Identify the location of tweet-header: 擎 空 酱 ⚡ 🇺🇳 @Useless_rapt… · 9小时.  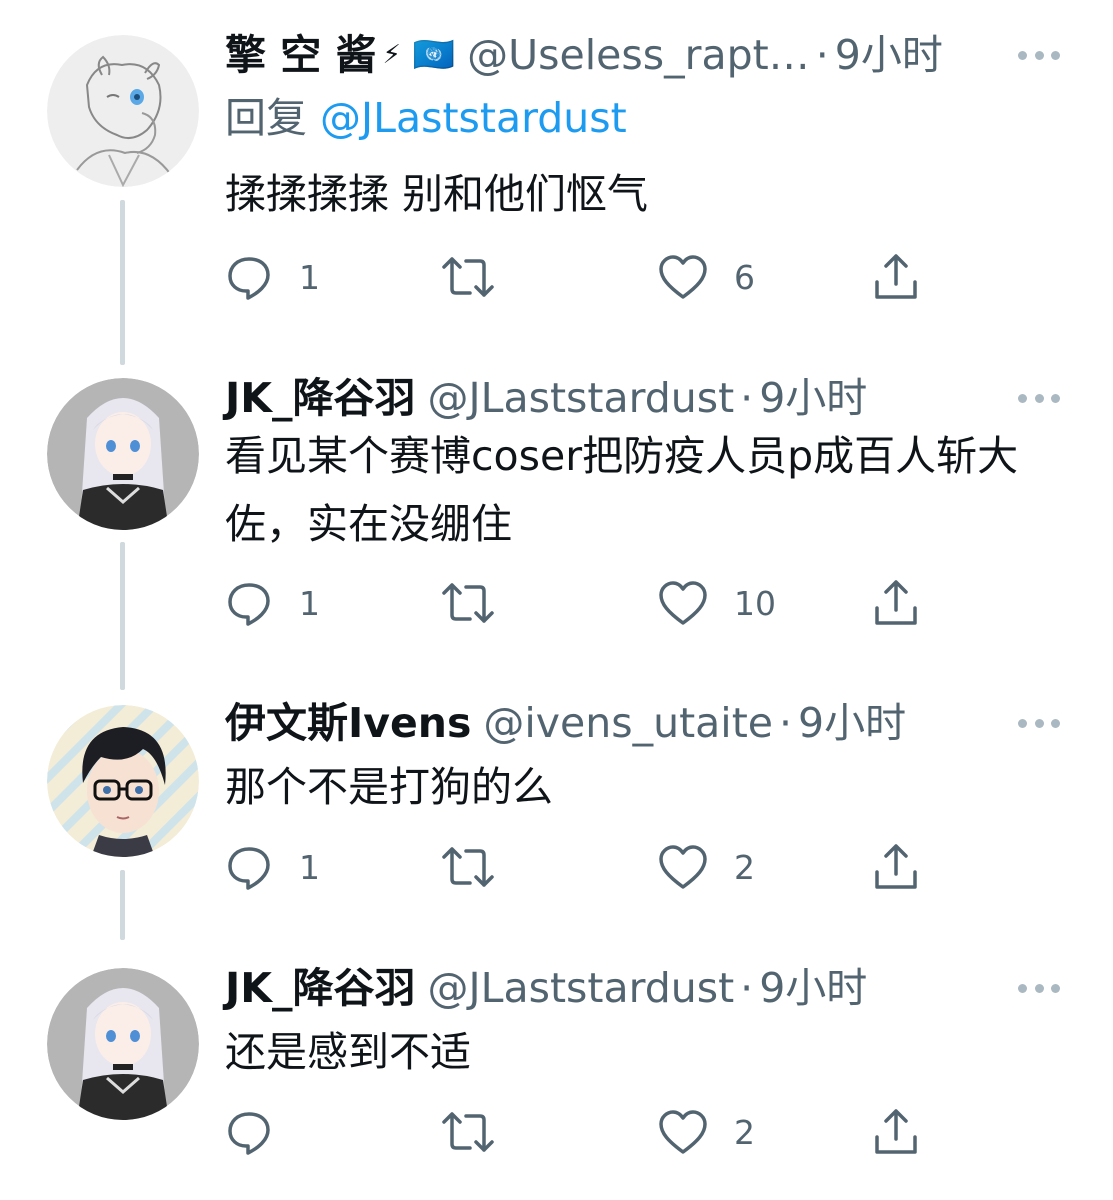
(584, 55).